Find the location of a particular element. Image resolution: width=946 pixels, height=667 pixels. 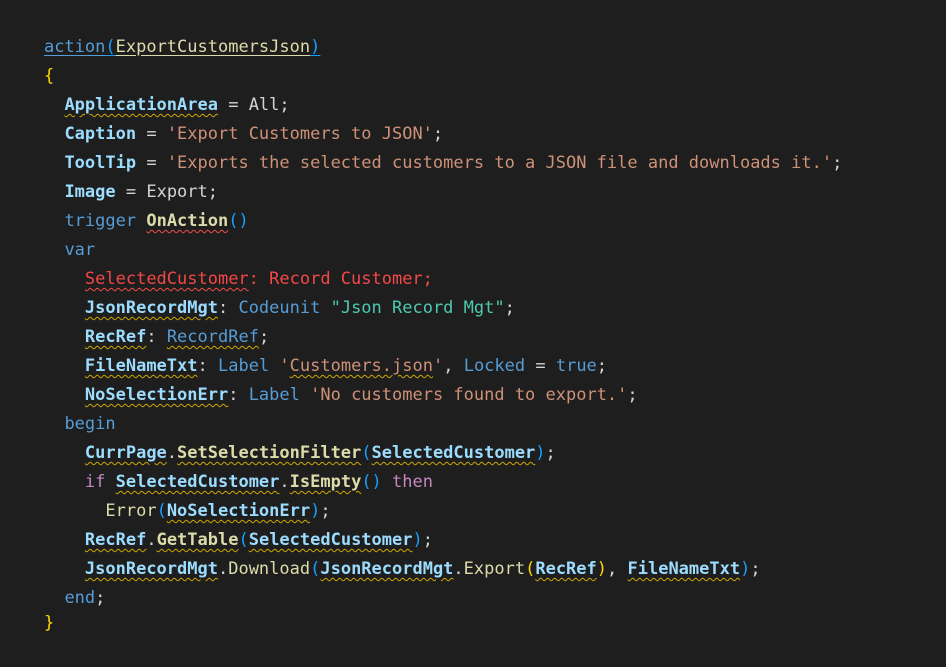

trigger-name: OnAction is located at coordinates (187, 221).